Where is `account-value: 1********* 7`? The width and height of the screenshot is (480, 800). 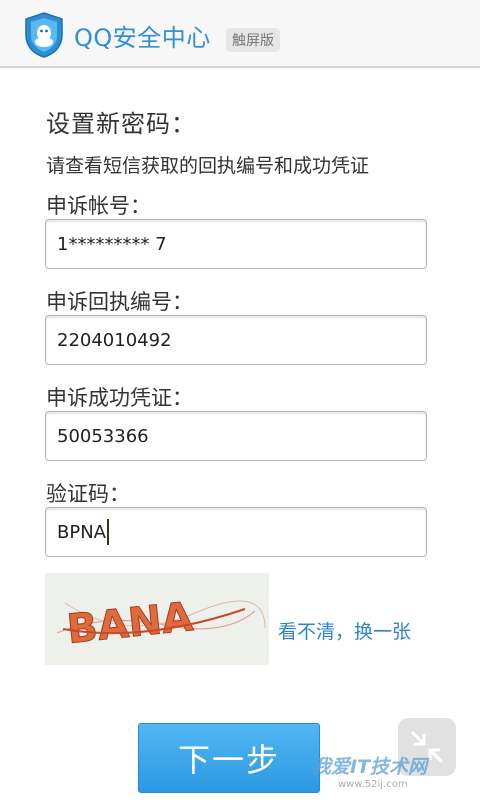
account-value: 1********* 7 is located at coordinates (112, 244).